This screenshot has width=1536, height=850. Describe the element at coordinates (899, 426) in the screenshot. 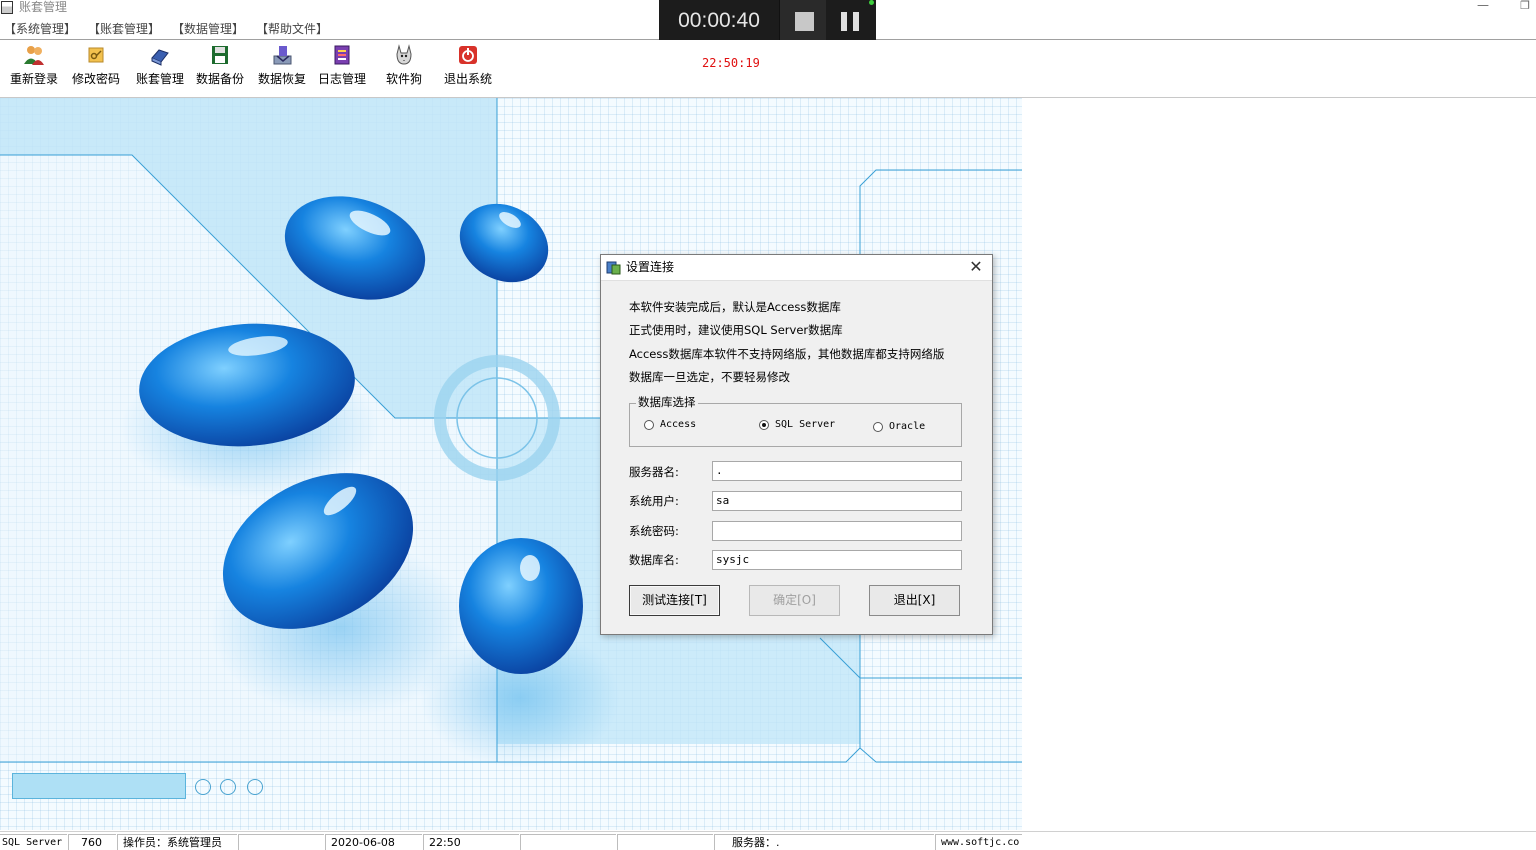

I see `radio-oracle: Oracle` at that location.